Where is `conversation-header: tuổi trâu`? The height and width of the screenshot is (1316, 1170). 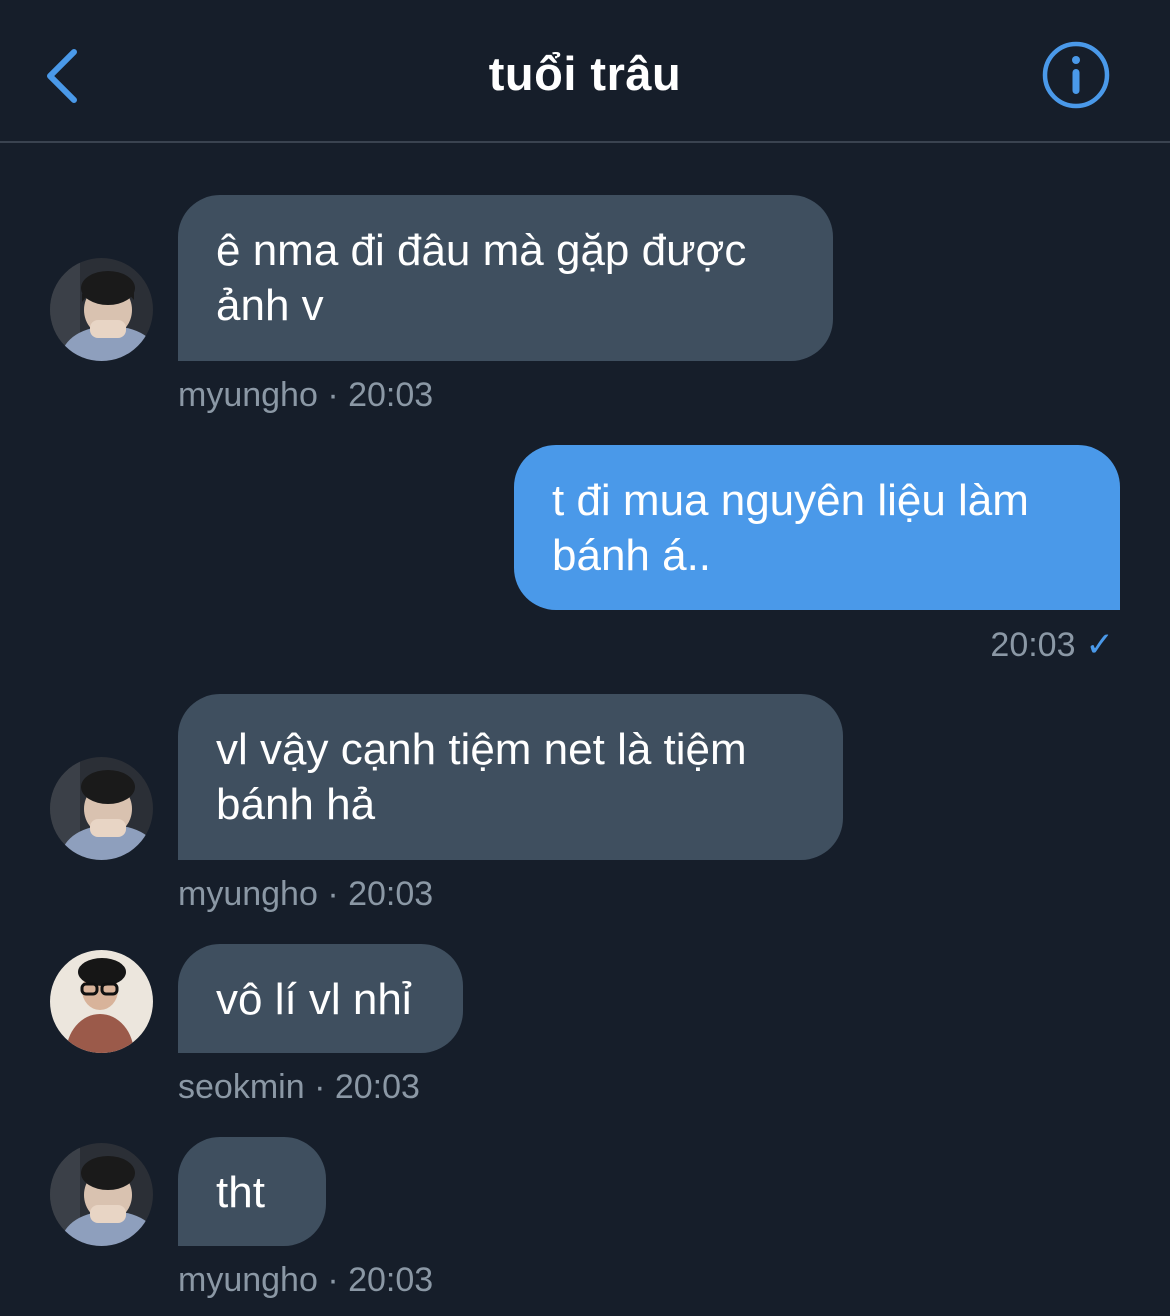 conversation-header: tuổi trâu is located at coordinates (585, 71).